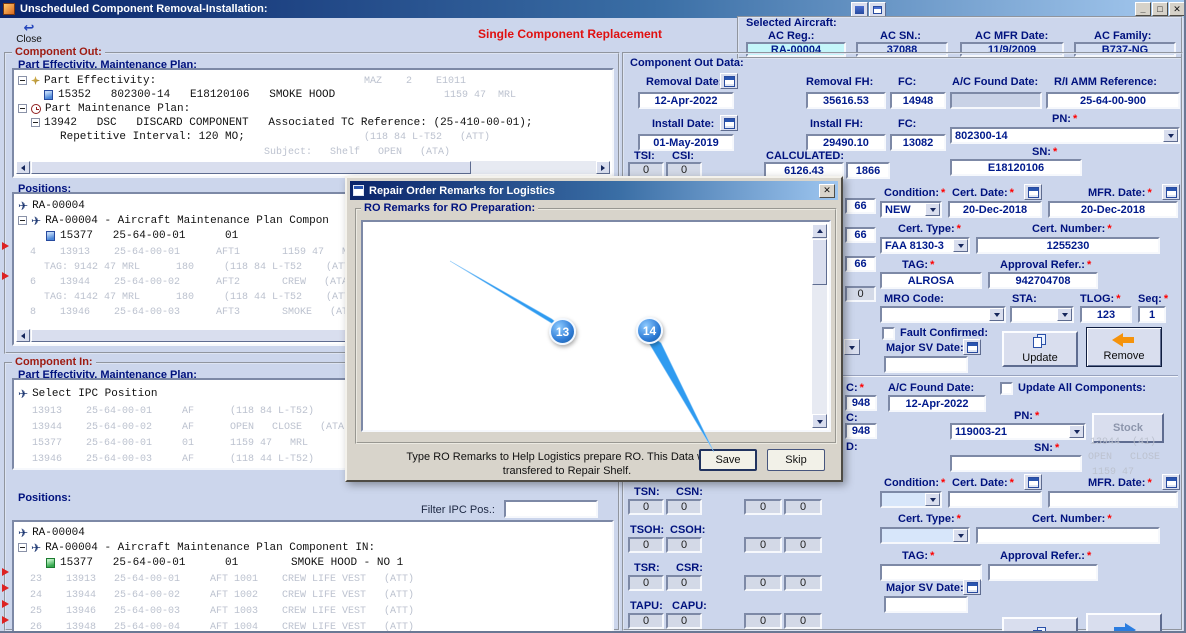 Image resolution: width=1186 pixels, height=633 pixels. Describe the element at coordinates (686, 100) in the screenshot. I see `removal-date-field: 12-Apr-2022` at that location.